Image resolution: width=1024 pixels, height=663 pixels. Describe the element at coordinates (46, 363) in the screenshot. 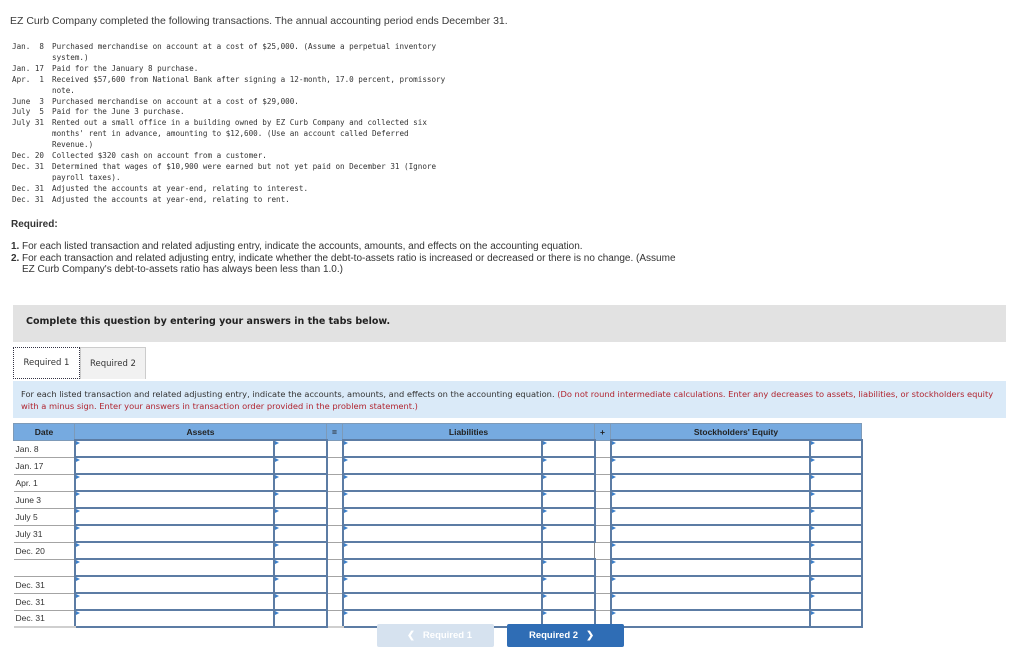

I see `tab-required-1: Required 1` at that location.